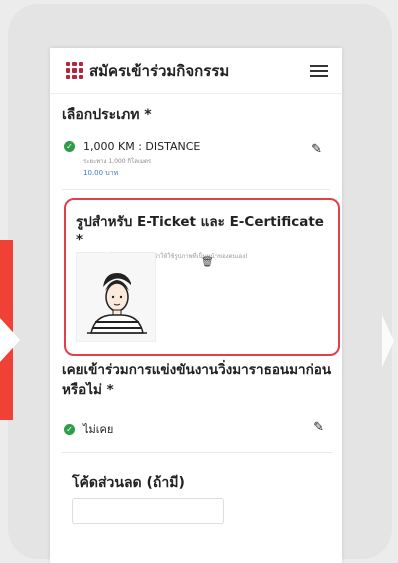 This screenshot has height=563, width=398. What do you see at coordinates (200, 231) in the screenshot?
I see `photo-title: รูปสำหรับ E-Ticket และ E-Certificate *` at bounding box center [200, 231].